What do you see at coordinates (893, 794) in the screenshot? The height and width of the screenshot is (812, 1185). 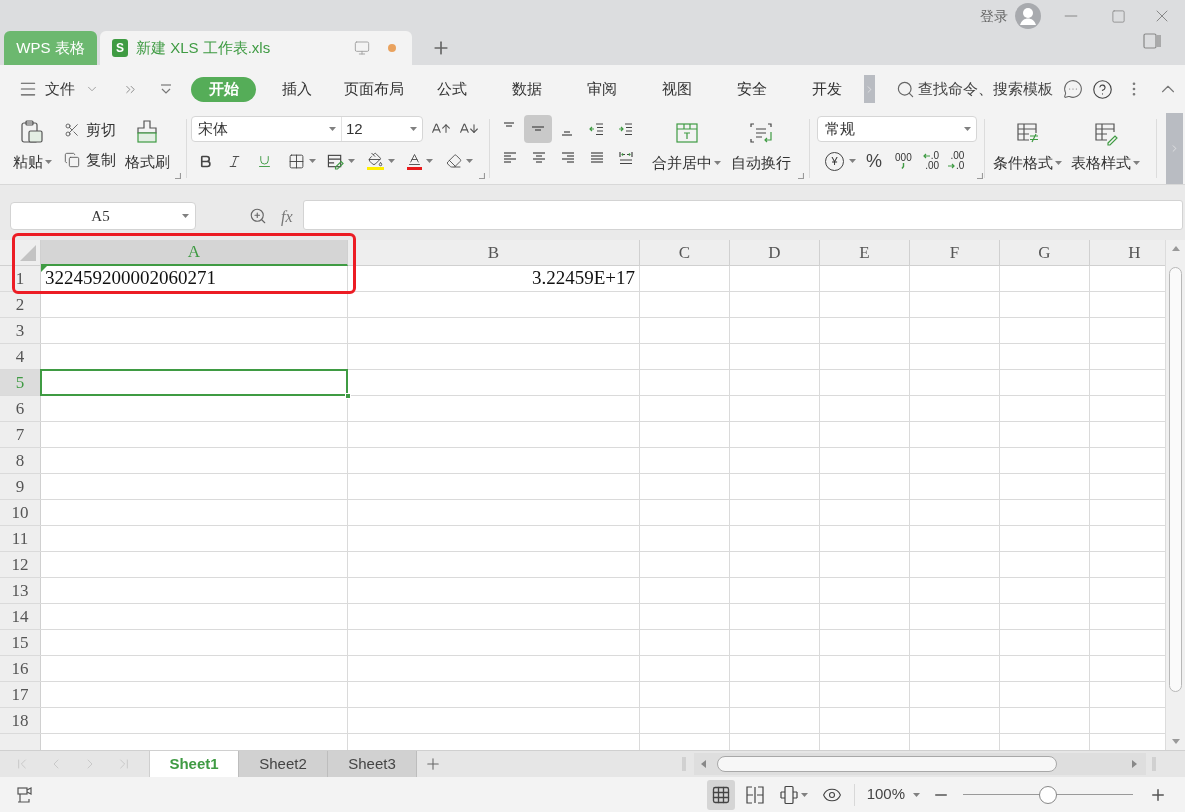 I see `zoom-level: 100%` at bounding box center [893, 794].